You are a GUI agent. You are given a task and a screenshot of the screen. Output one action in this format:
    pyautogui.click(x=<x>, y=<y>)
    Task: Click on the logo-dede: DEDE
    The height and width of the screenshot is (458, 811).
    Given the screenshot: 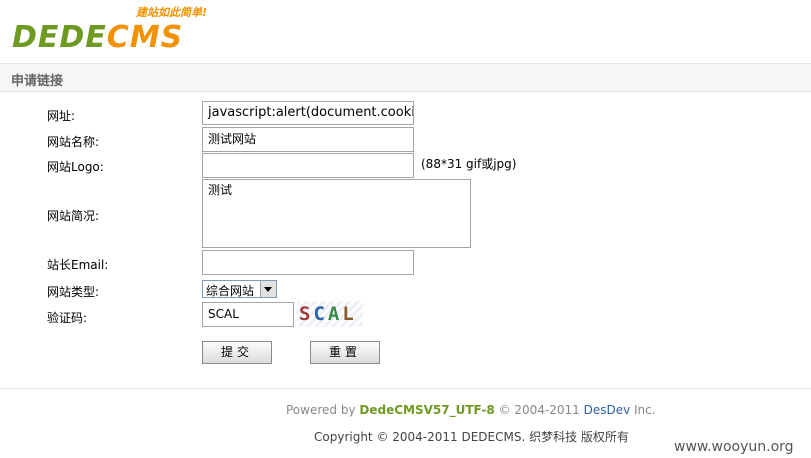 What is the action you would take?
    pyautogui.click(x=59, y=37)
    